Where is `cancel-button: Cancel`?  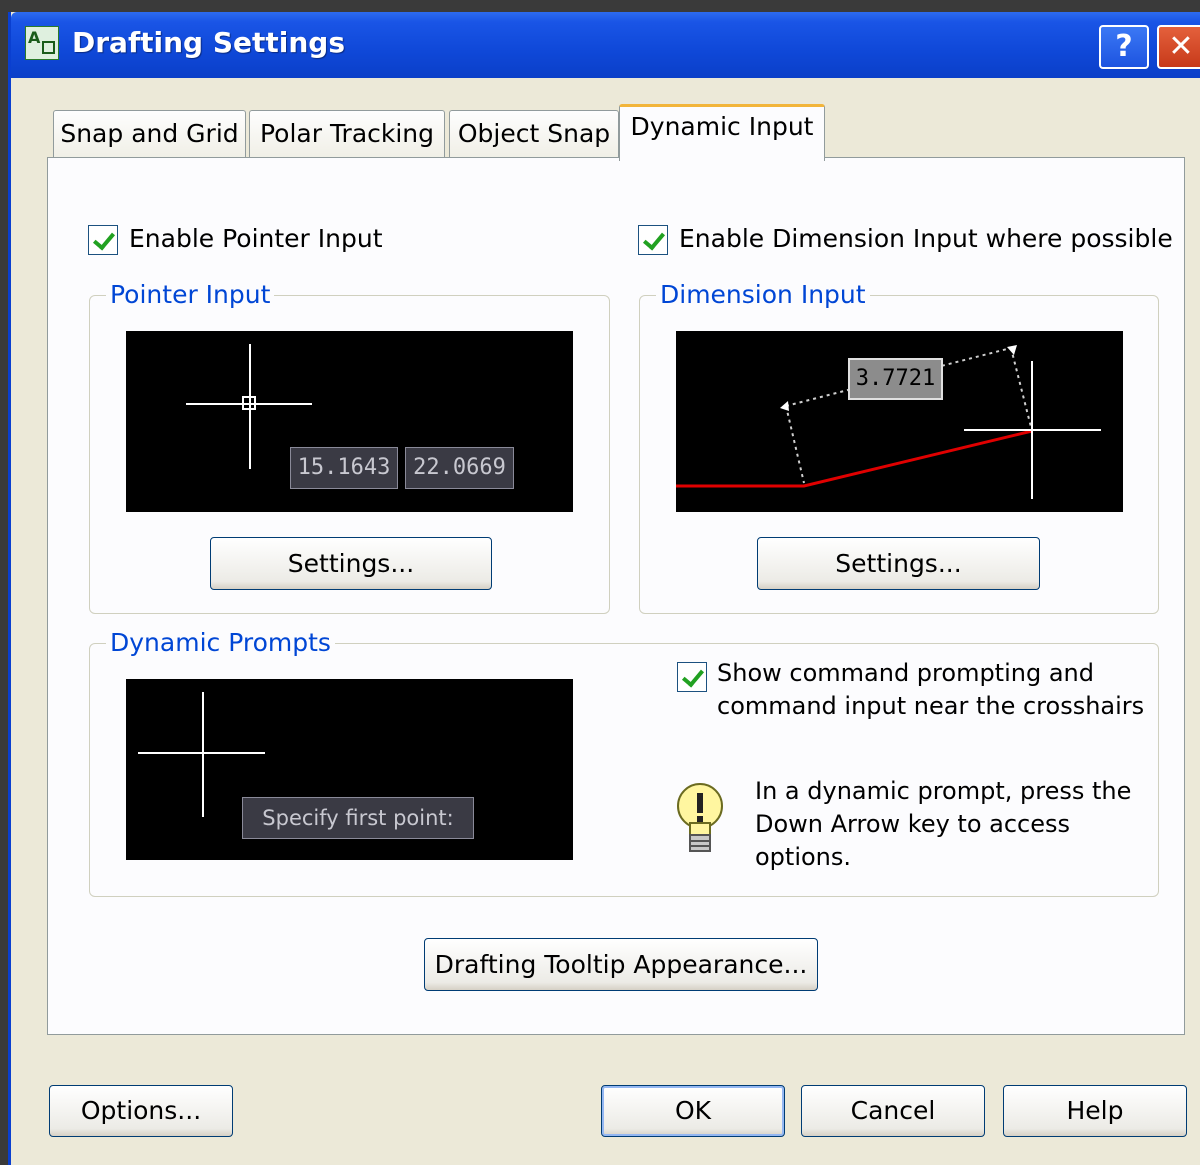 cancel-button: Cancel is located at coordinates (893, 1111).